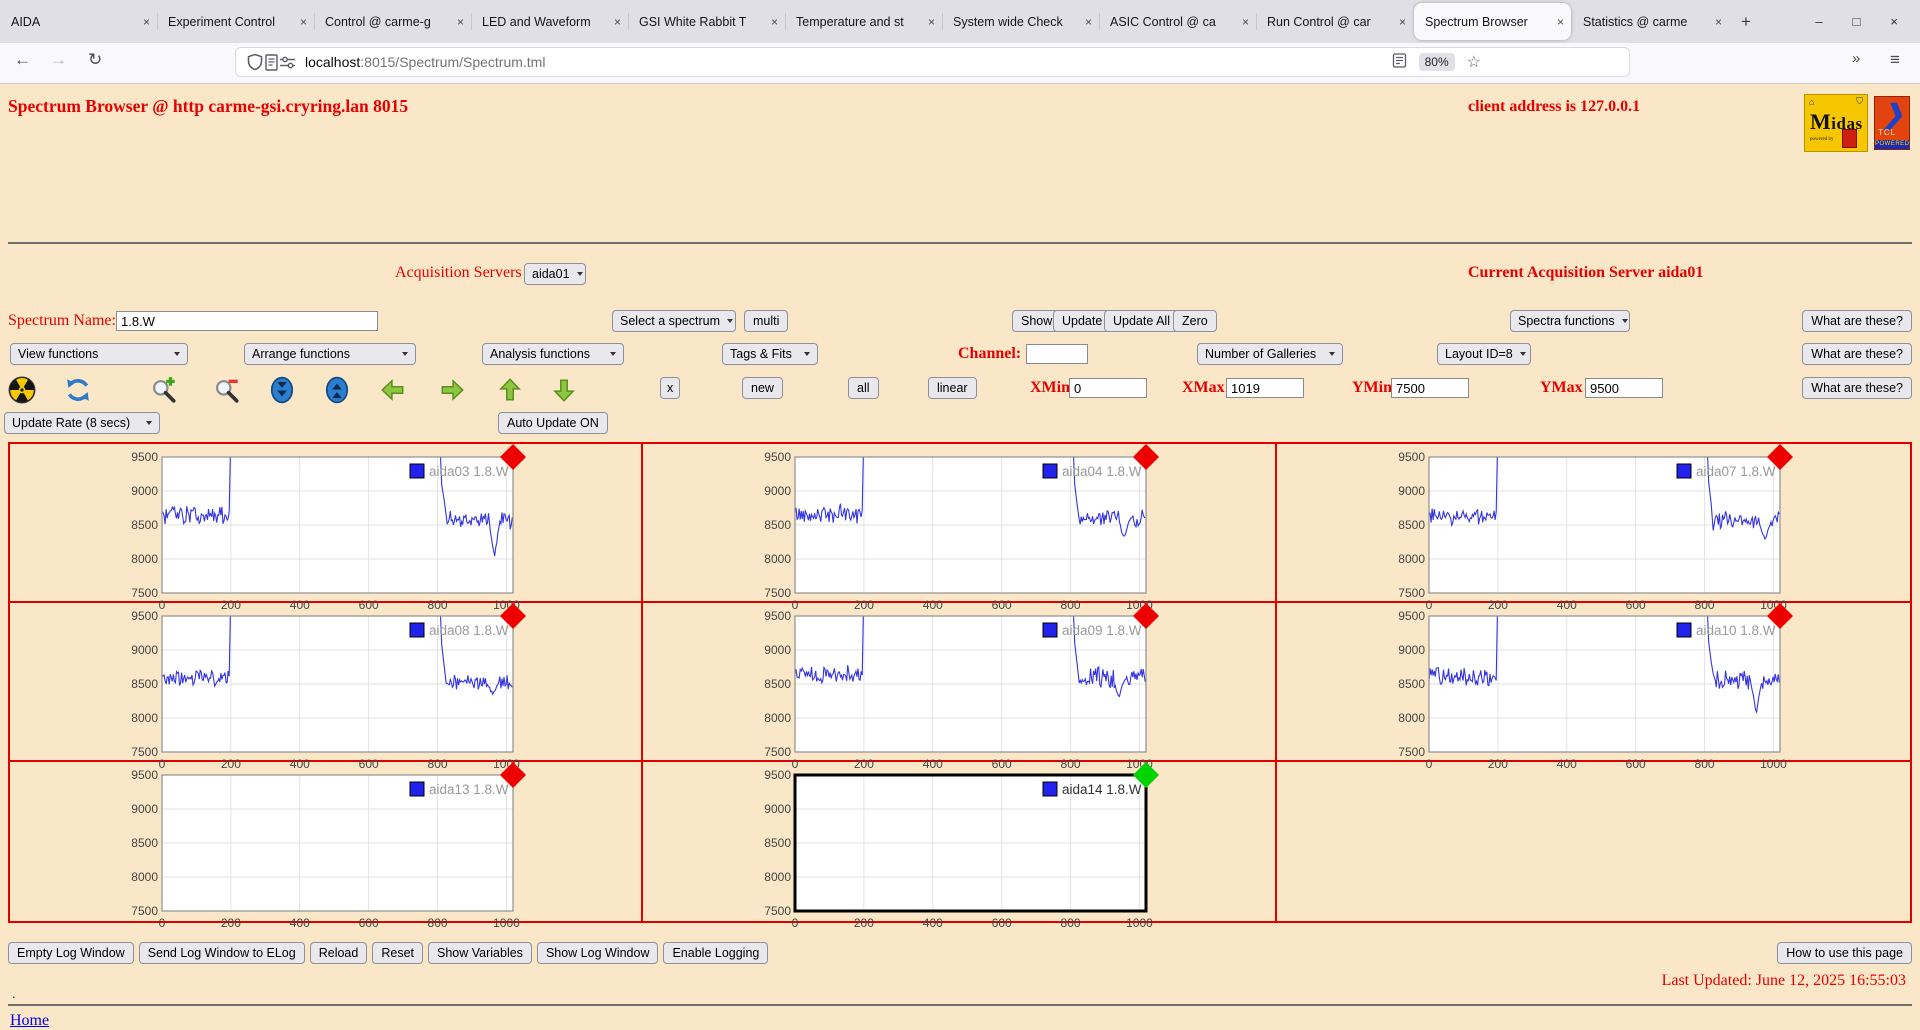  Describe the element at coordinates (1484, 354) in the screenshot. I see `layout-id-select: Layout ID=8` at that location.